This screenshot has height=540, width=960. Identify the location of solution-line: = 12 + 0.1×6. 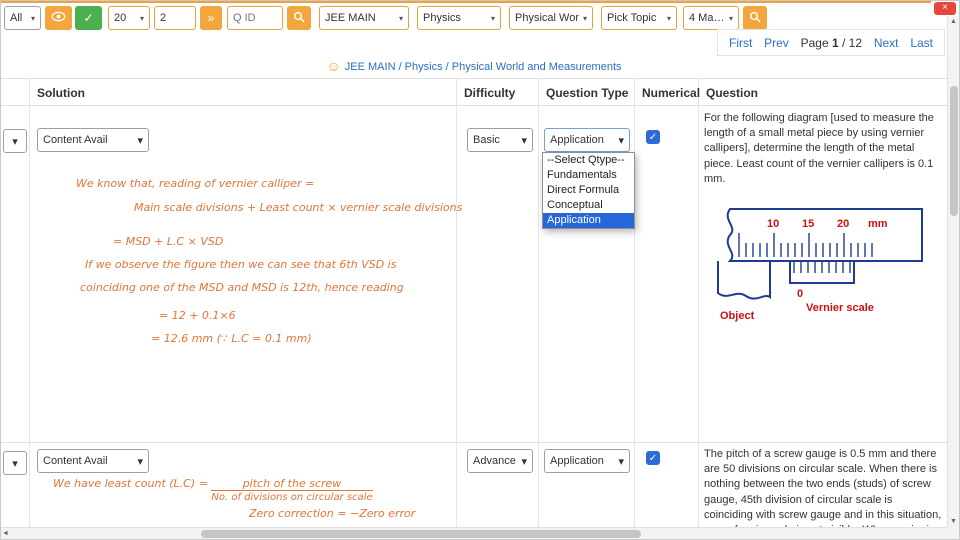
(197, 315).